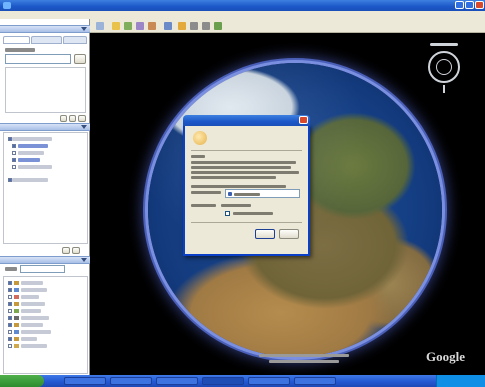 The image size is (485, 387). Describe the element at coordinates (45, 325) in the screenshot. I see `layers-tree` at that location.